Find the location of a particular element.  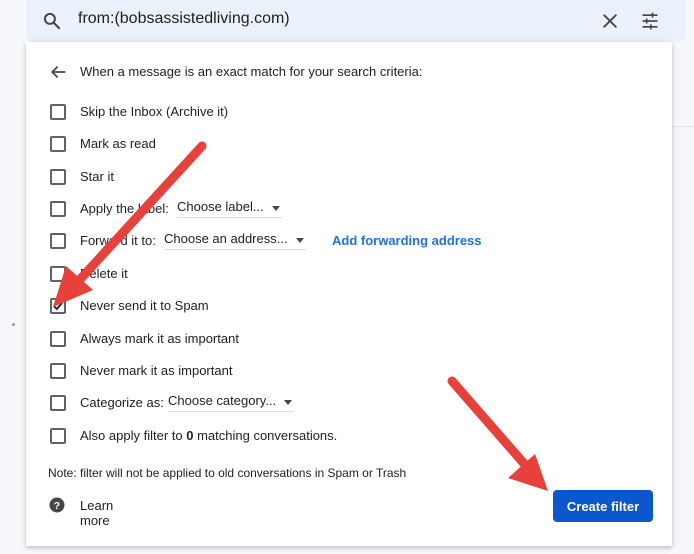

label-prefix: Also apply filter to is located at coordinates (131, 435).